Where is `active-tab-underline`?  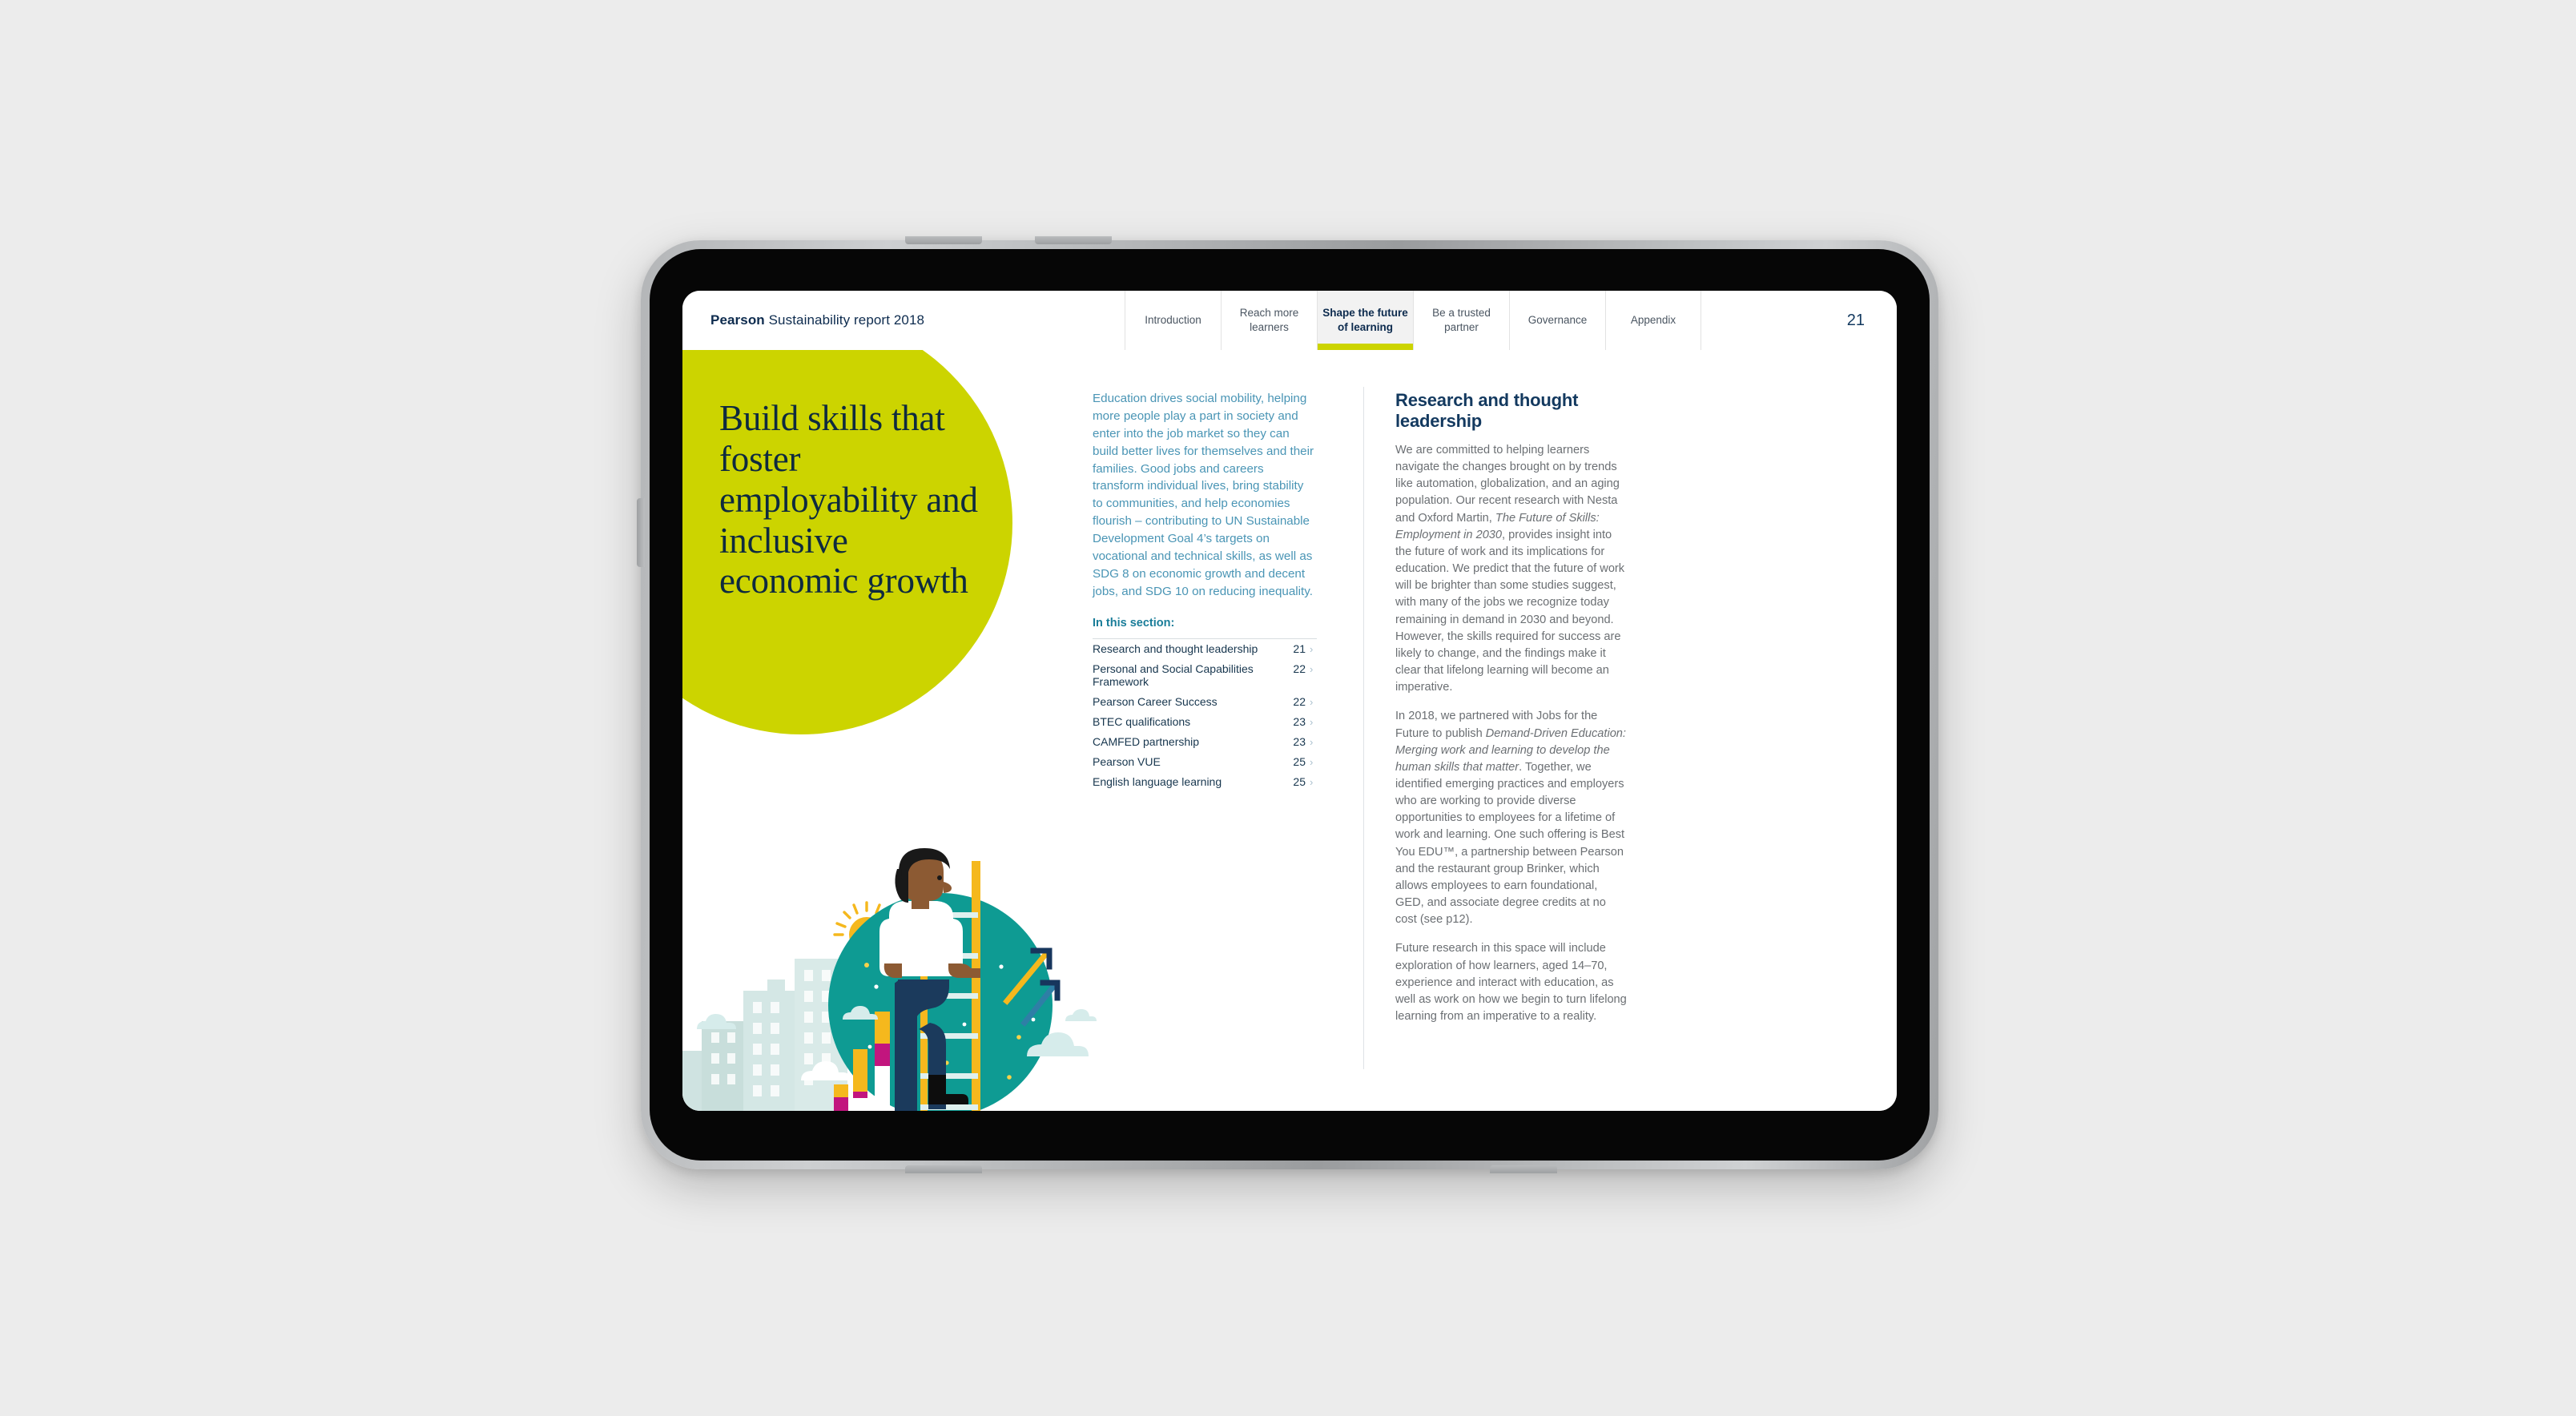 active-tab-underline is located at coordinates (1366, 347).